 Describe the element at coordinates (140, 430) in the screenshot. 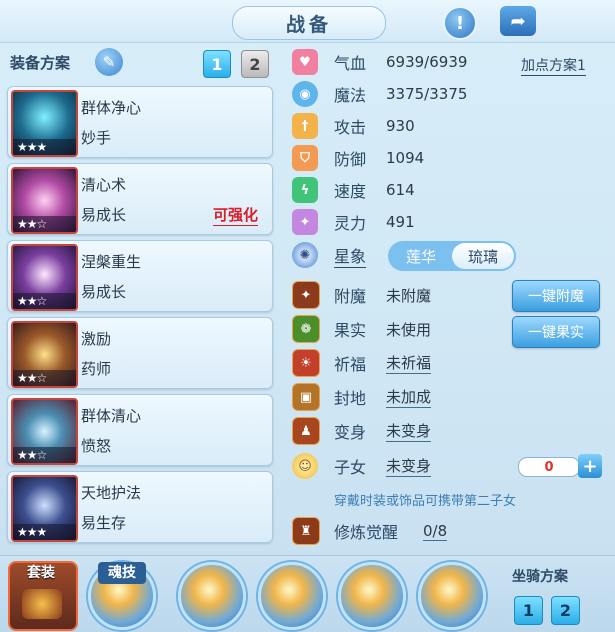

I see `skill-card: ★★☆ 群体清心 愤怒` at that location.